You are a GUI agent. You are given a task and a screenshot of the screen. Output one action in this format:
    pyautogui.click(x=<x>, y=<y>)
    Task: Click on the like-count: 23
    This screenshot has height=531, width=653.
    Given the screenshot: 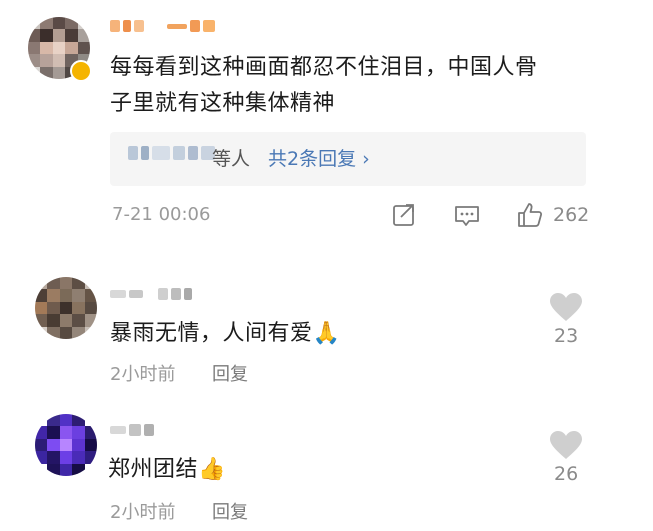 What is the action you would take?
    pyautogui.click(x=566, y=336)
    